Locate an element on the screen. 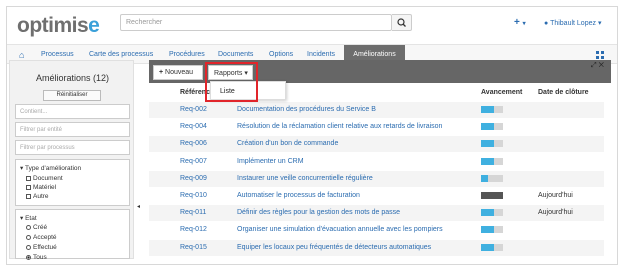 The width and height of the screenshot is (624, 271). table-row: Req-006 Création d'un bon de commande is located at coordinates (376, 144).